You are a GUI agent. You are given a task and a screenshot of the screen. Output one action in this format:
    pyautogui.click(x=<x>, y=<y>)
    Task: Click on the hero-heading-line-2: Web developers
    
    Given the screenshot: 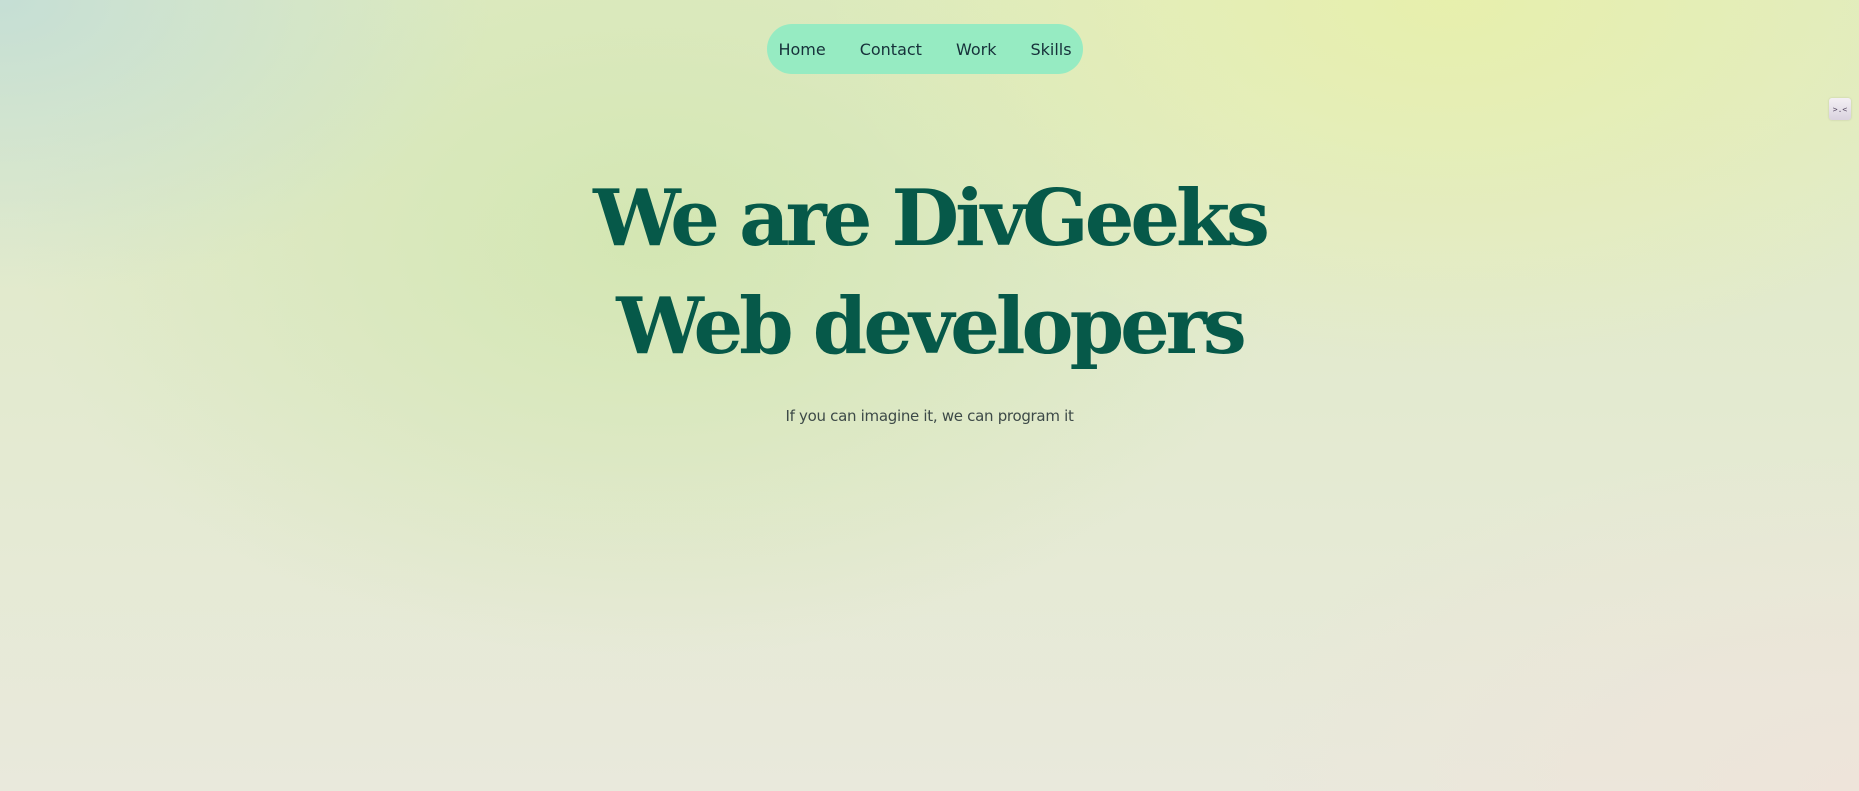 What is the action you would take?
    pyautogui.click(x=931, y=326)
    